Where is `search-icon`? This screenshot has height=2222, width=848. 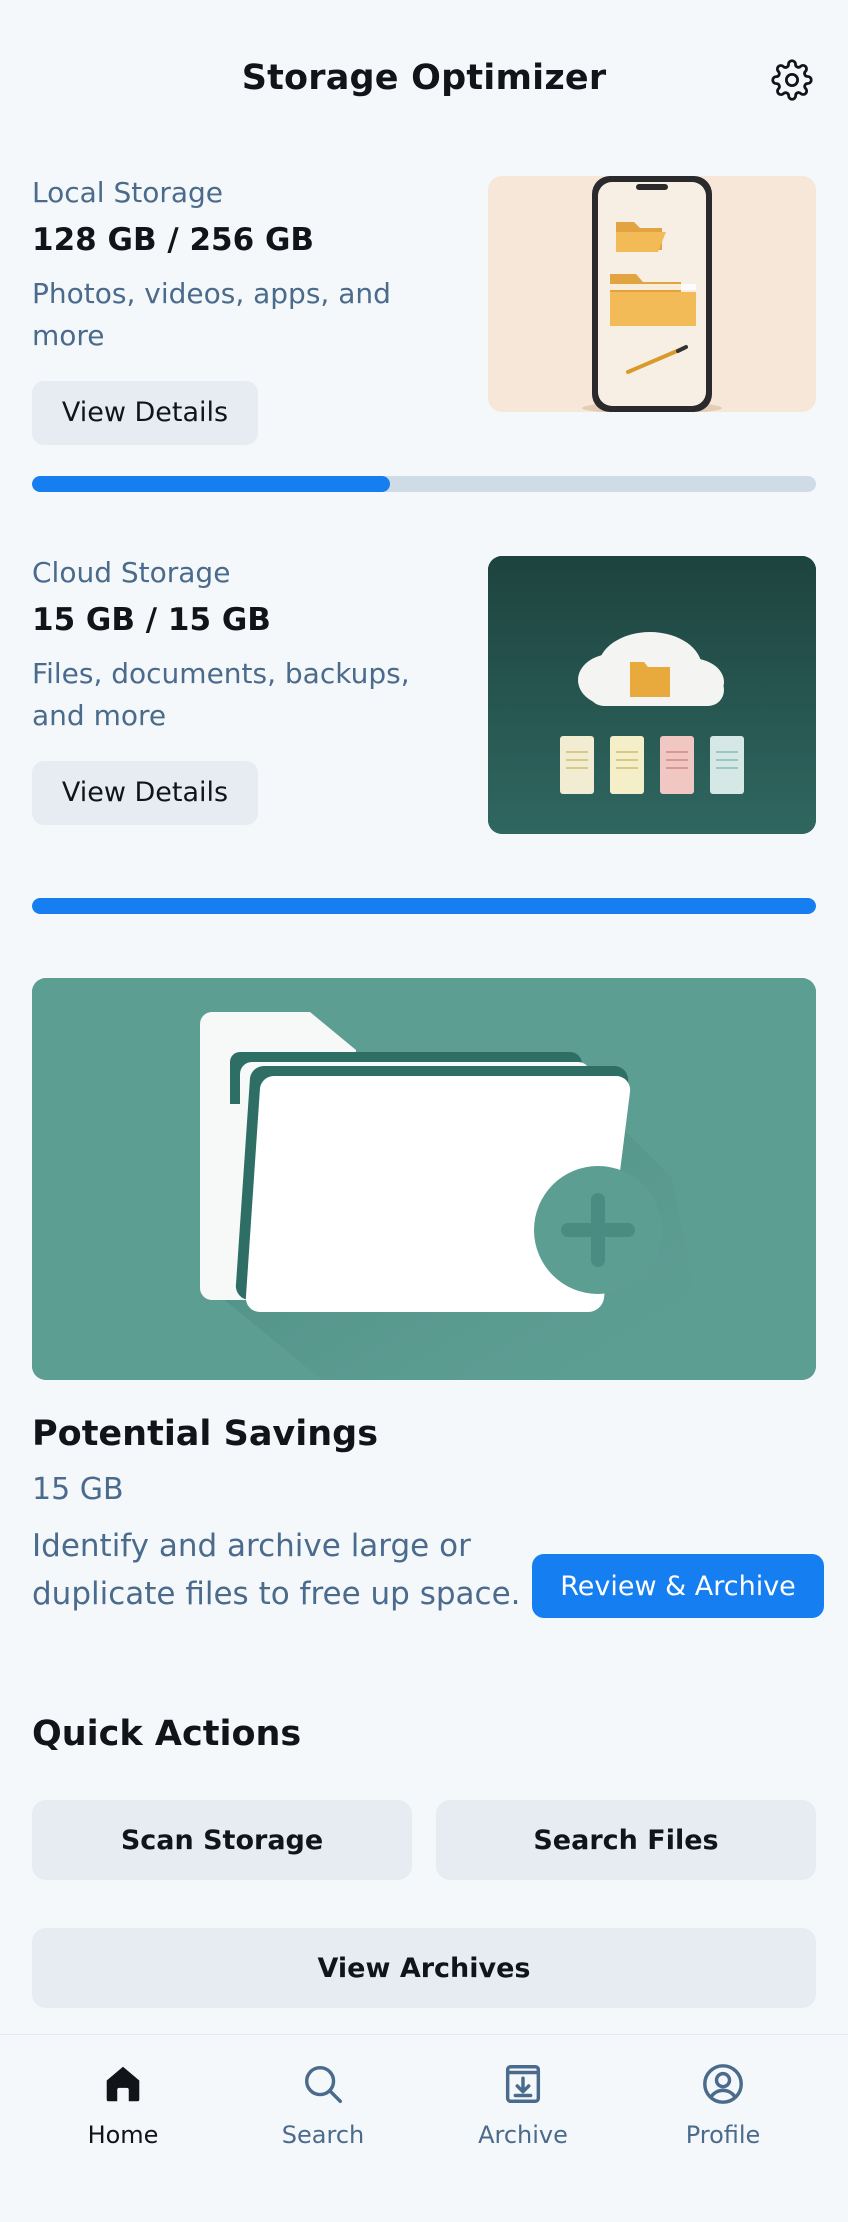
search-icon is located at coordinates (323, 2084).